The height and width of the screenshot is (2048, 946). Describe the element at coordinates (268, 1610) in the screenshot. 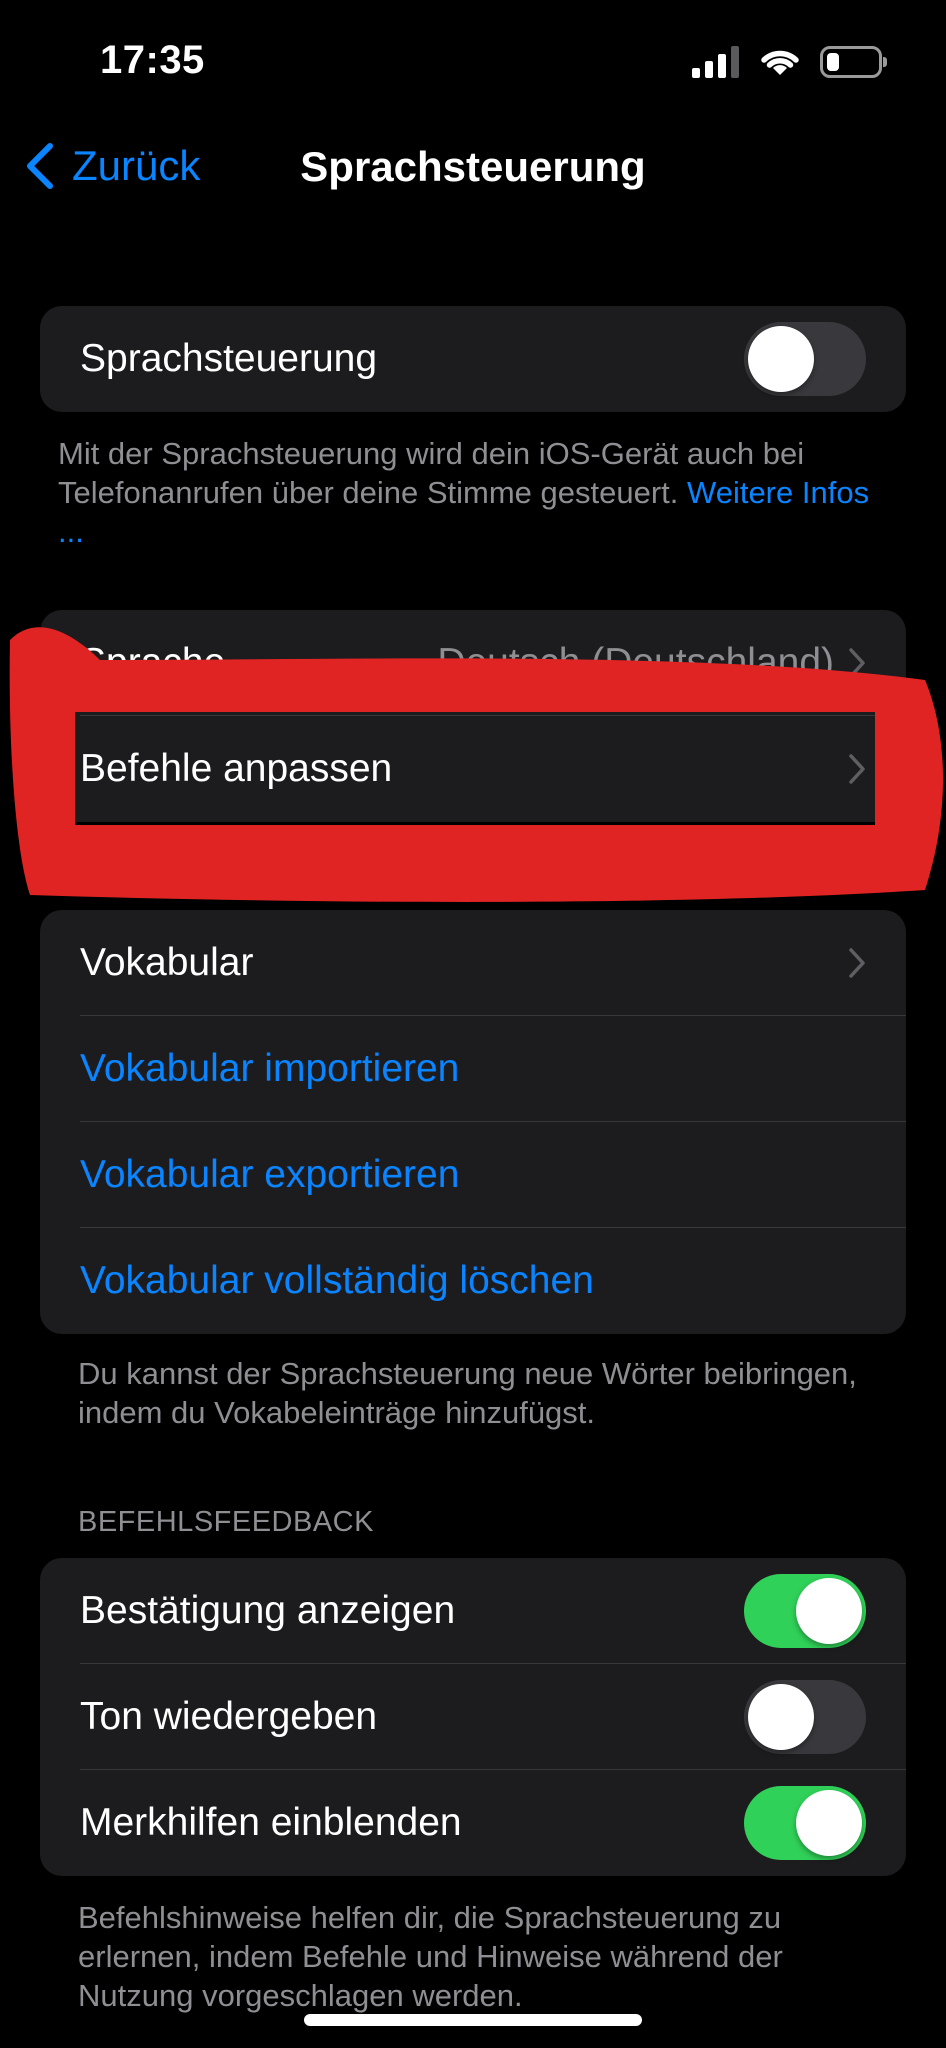

I see `show-confirmation-label: Bestätigung anzeigen` at that location.